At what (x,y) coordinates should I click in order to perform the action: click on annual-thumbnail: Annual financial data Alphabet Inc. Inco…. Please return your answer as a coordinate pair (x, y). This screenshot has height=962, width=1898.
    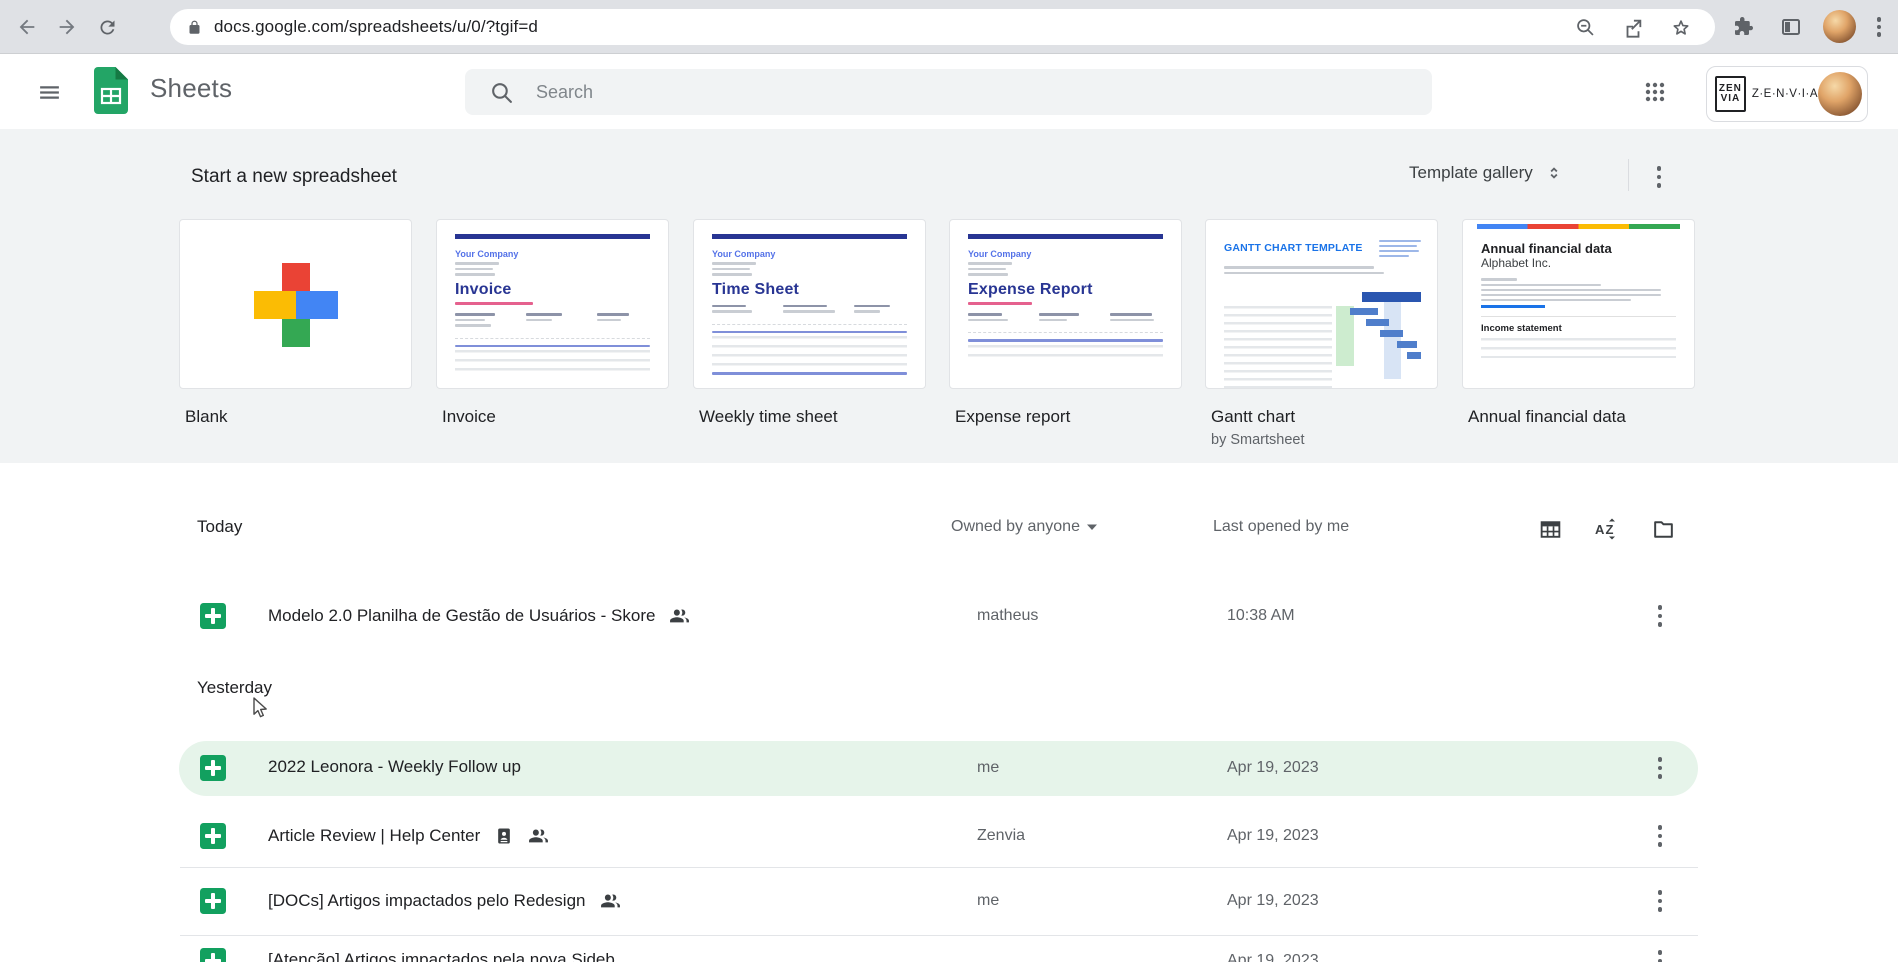
    Looking at the image, I should click on (1578, 304).